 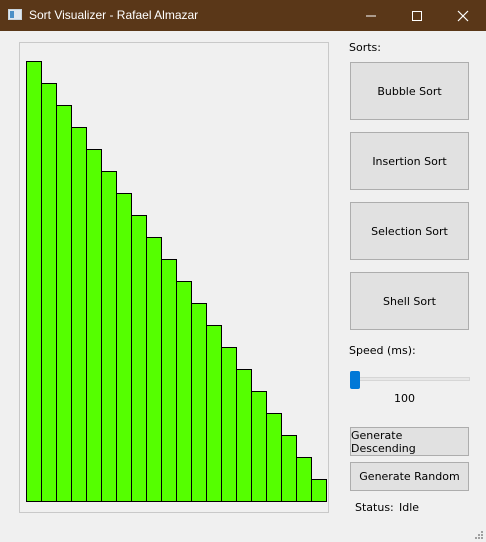 What do you see at coordinates (374, 507) in the screenshot?
I see `status-label: Status:` at bounding box center [374, 507].